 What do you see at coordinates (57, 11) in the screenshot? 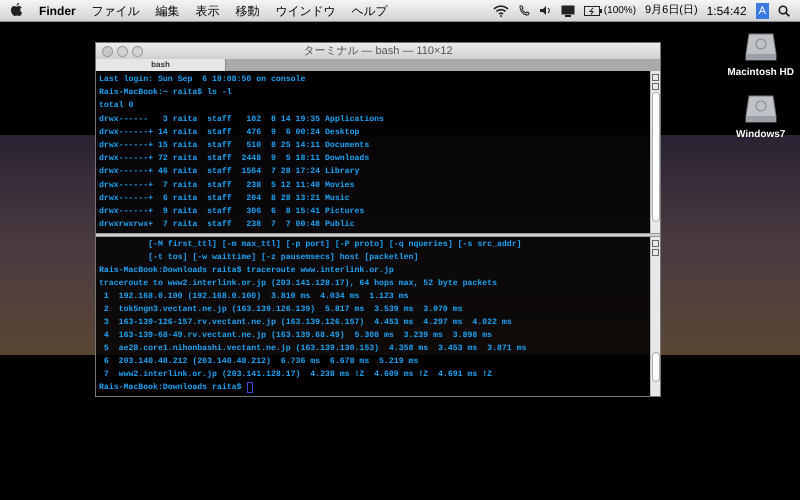
I see `menu-app-name: Finder` at bounding box center [57, 11].